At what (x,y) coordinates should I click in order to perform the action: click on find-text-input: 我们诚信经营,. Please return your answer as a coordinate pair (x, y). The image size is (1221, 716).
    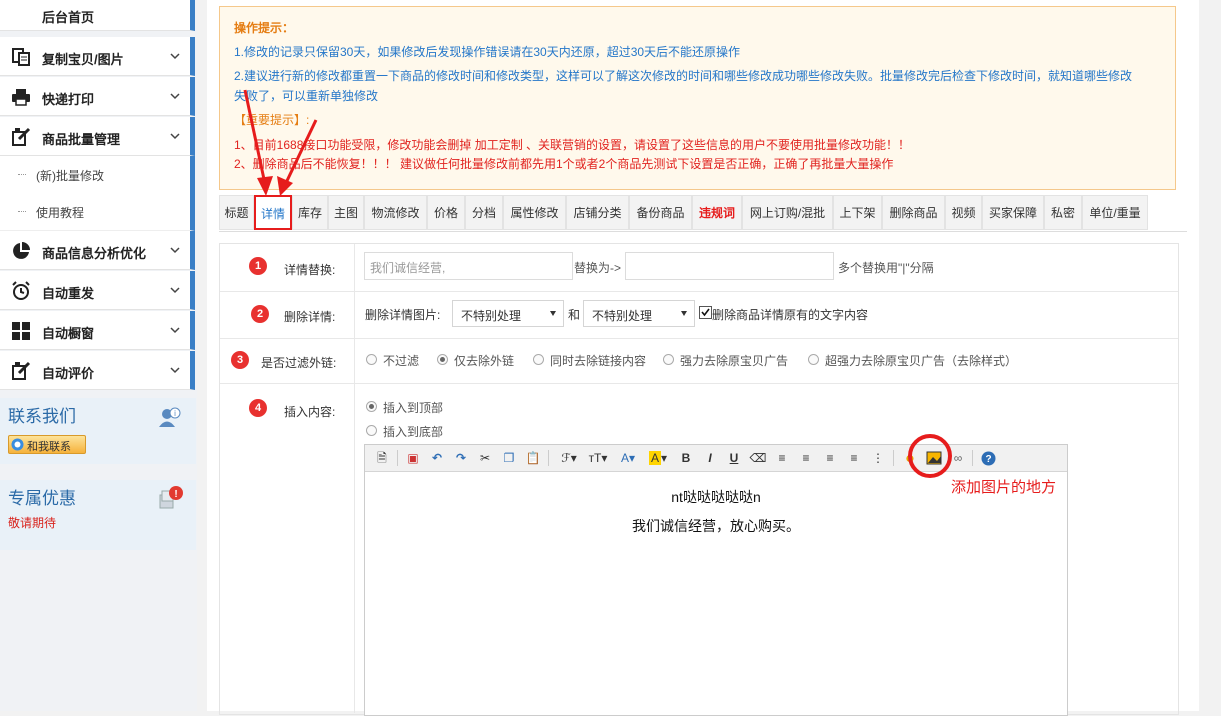
    Looking at the image, I should click on (468, 266).